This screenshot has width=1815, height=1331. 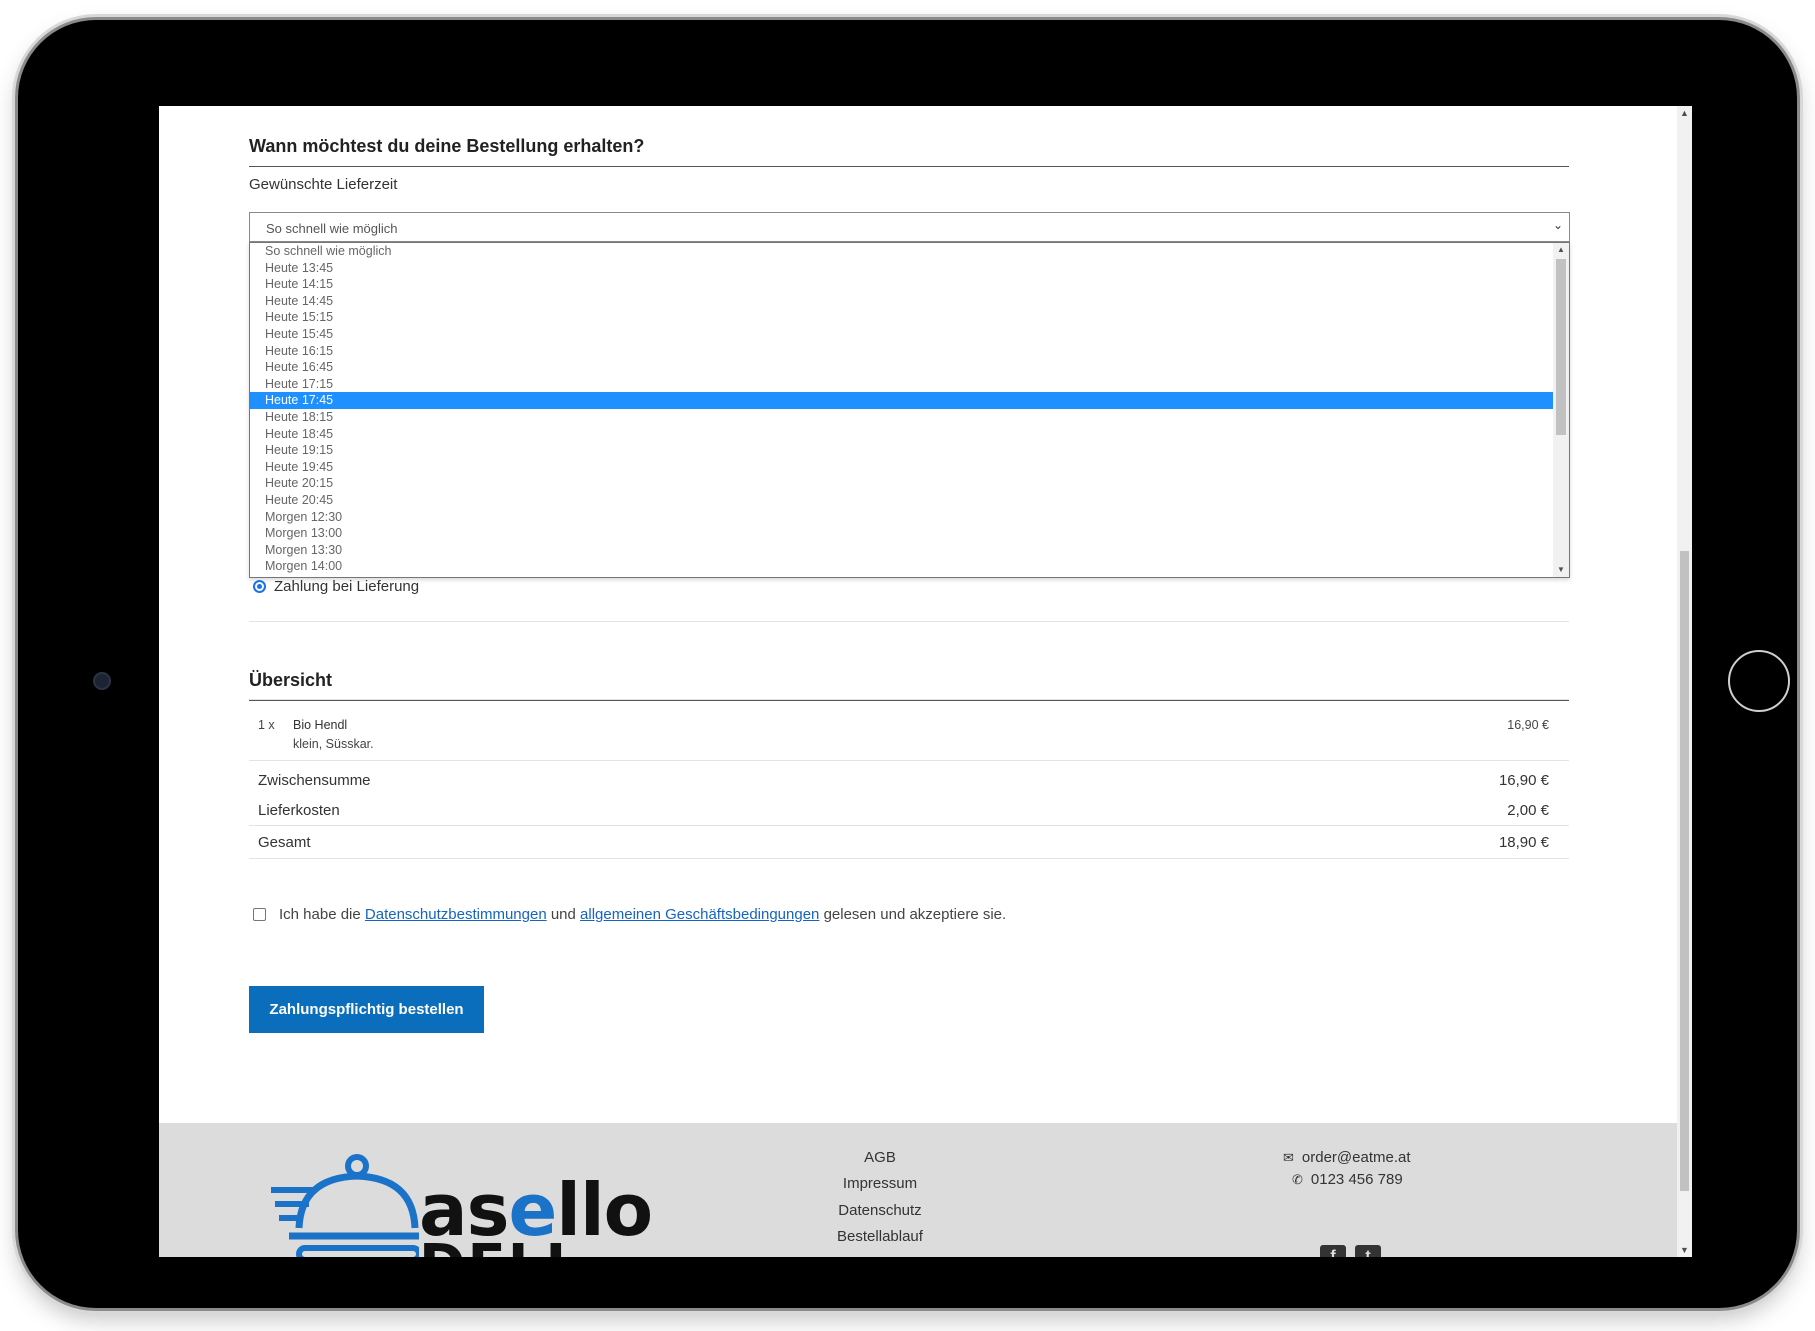 I want to click on phone-icon: ✆, so click(x=1297, y=1179).